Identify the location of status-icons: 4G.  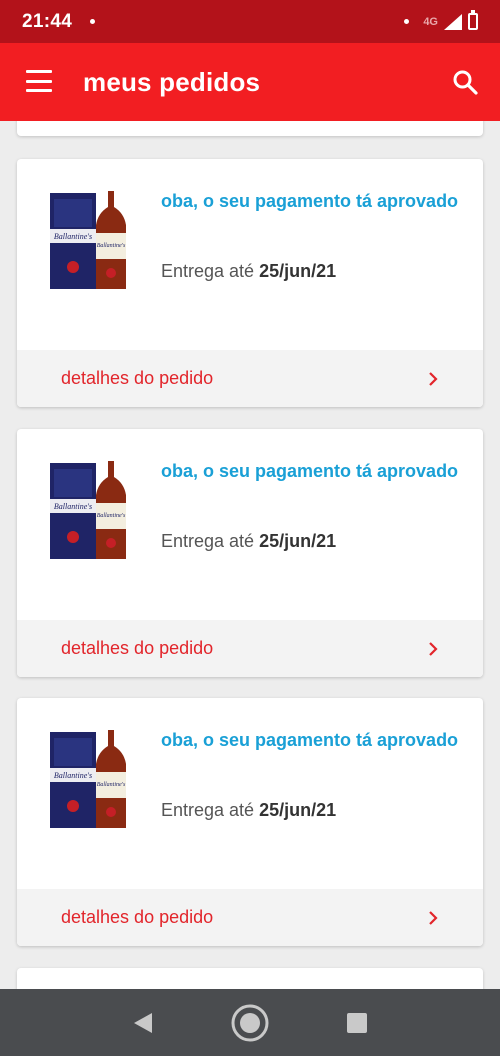
(441, 20).